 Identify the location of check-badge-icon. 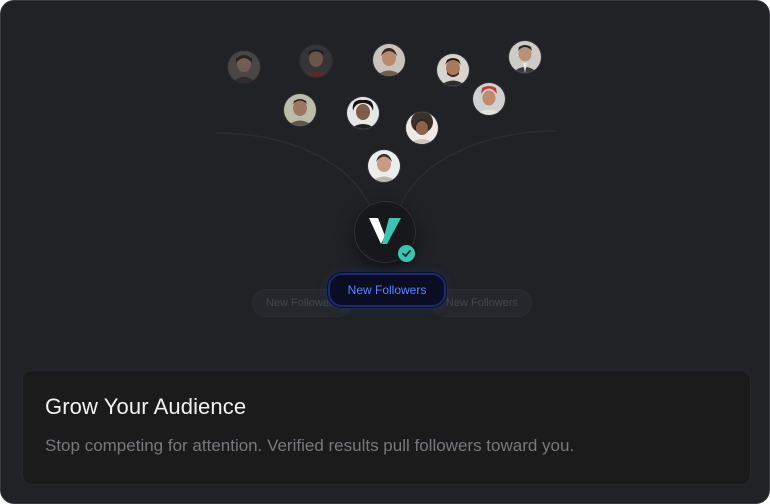
(406, 253).